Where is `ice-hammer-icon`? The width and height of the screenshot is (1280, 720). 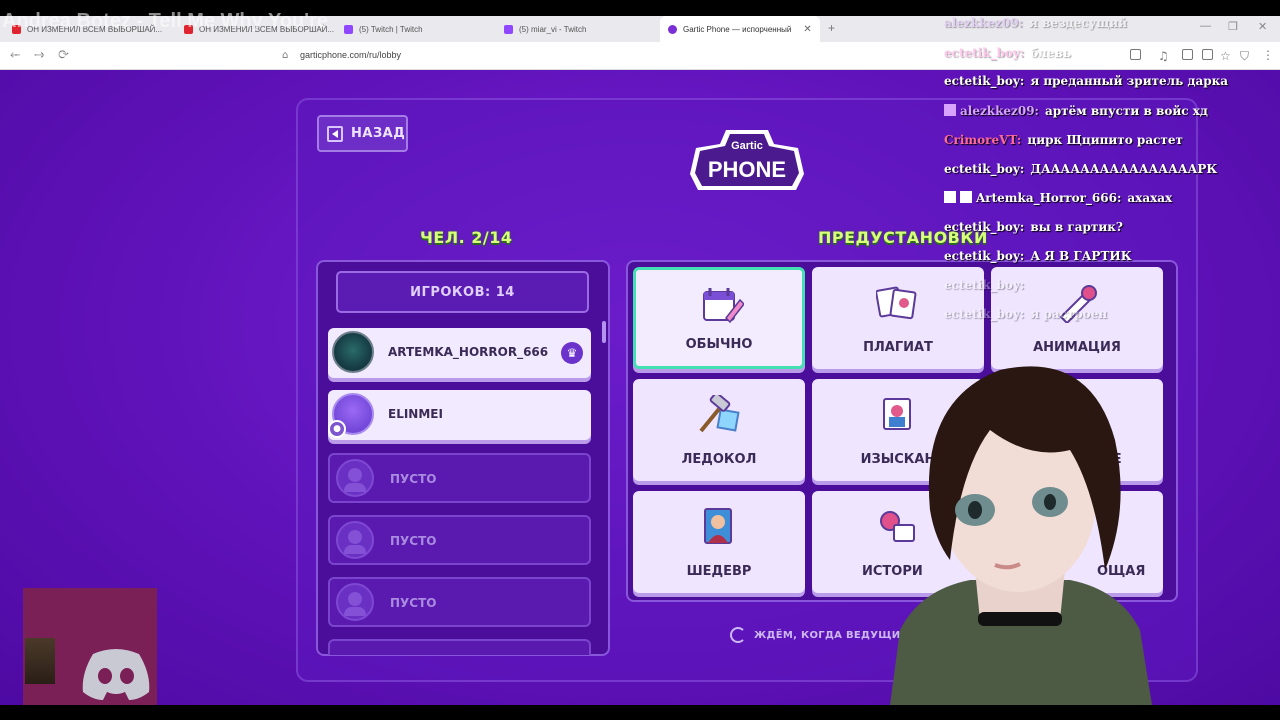 ice-hammer-icon is located at coordinates (719, 414).